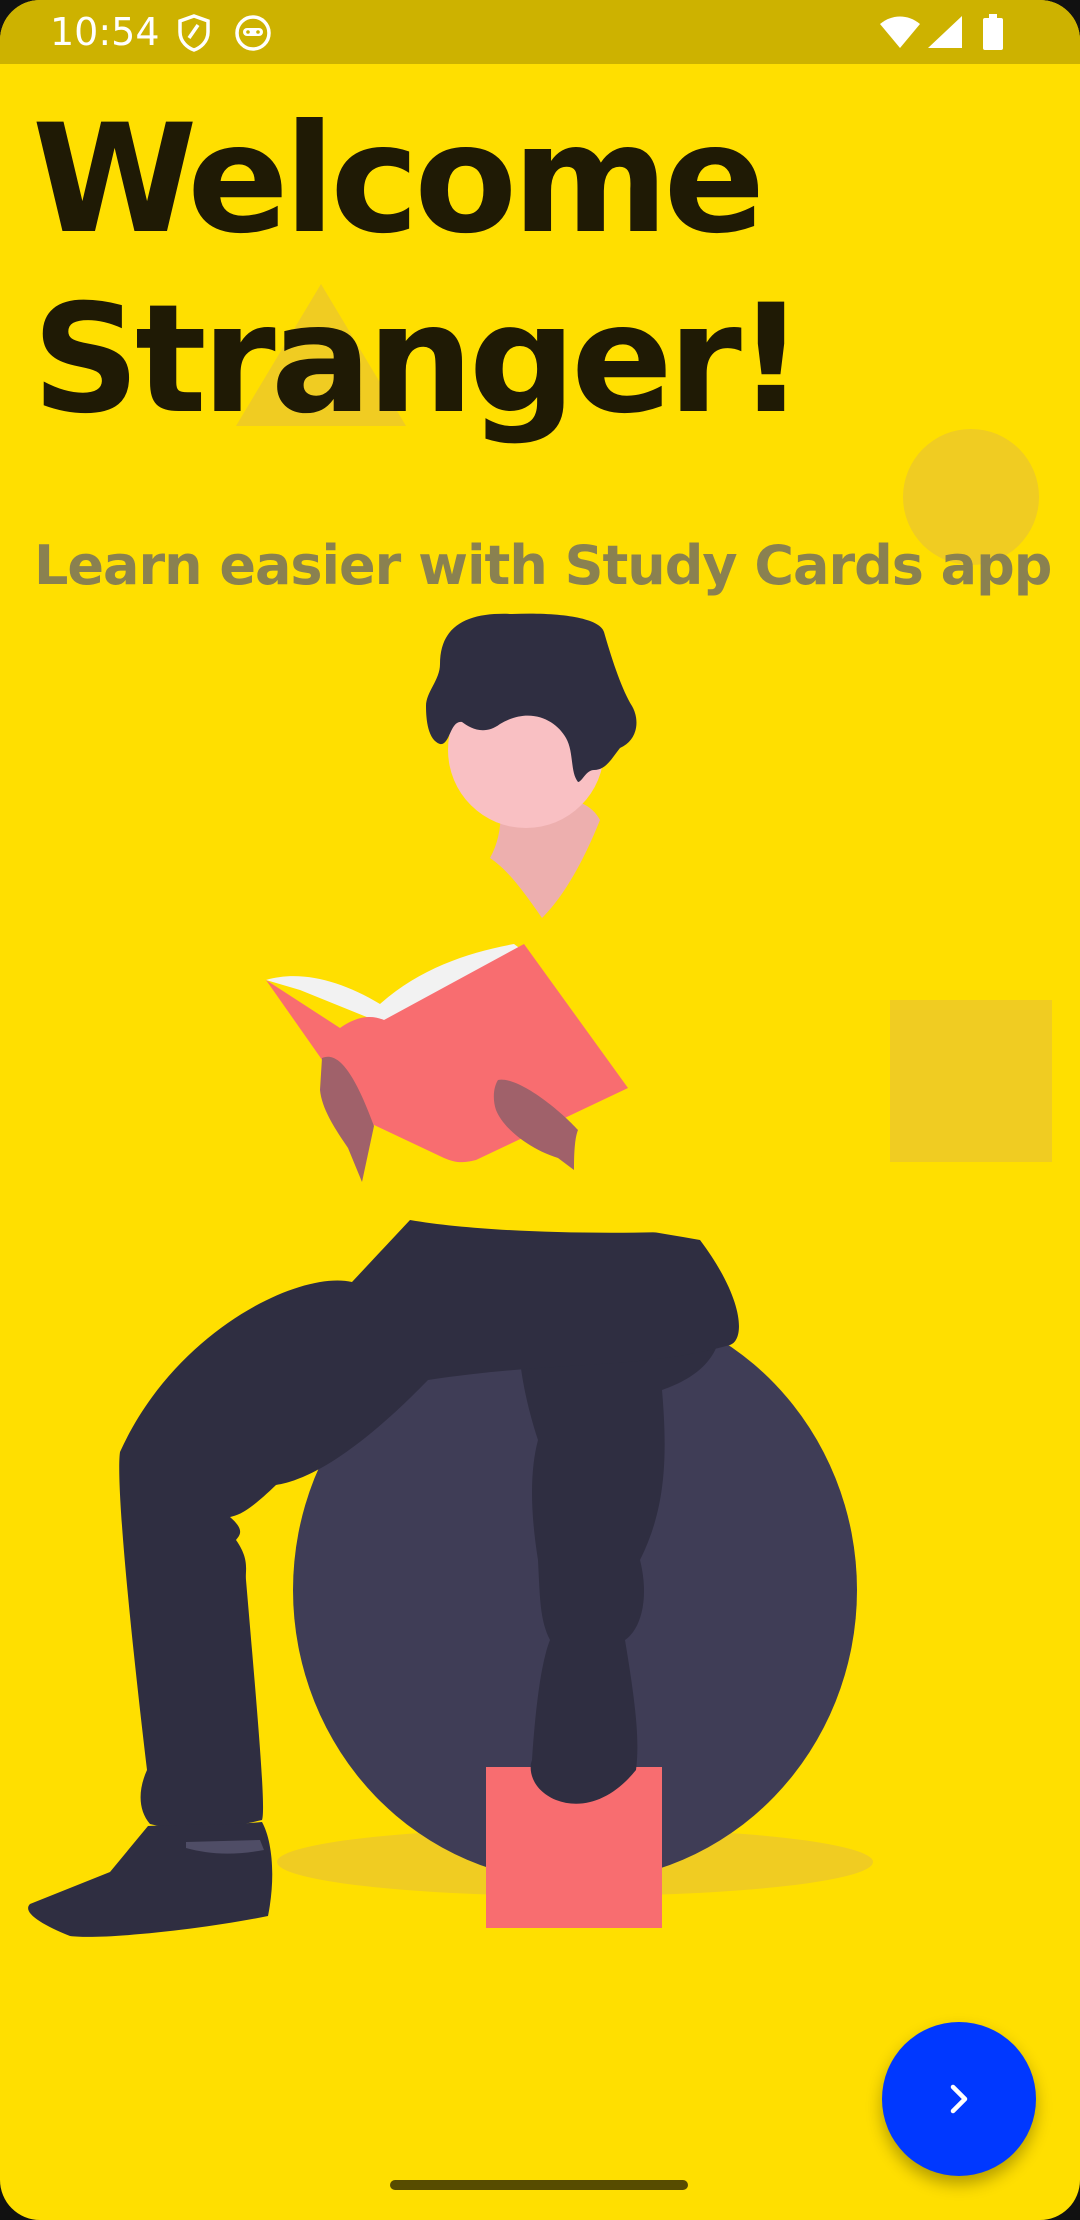 This screenshot has width=1080, height=2220. What do you see at coordinates (150, 1879) in the screenshot?
I see `front-shoe` at bounding box center [150, 1879].